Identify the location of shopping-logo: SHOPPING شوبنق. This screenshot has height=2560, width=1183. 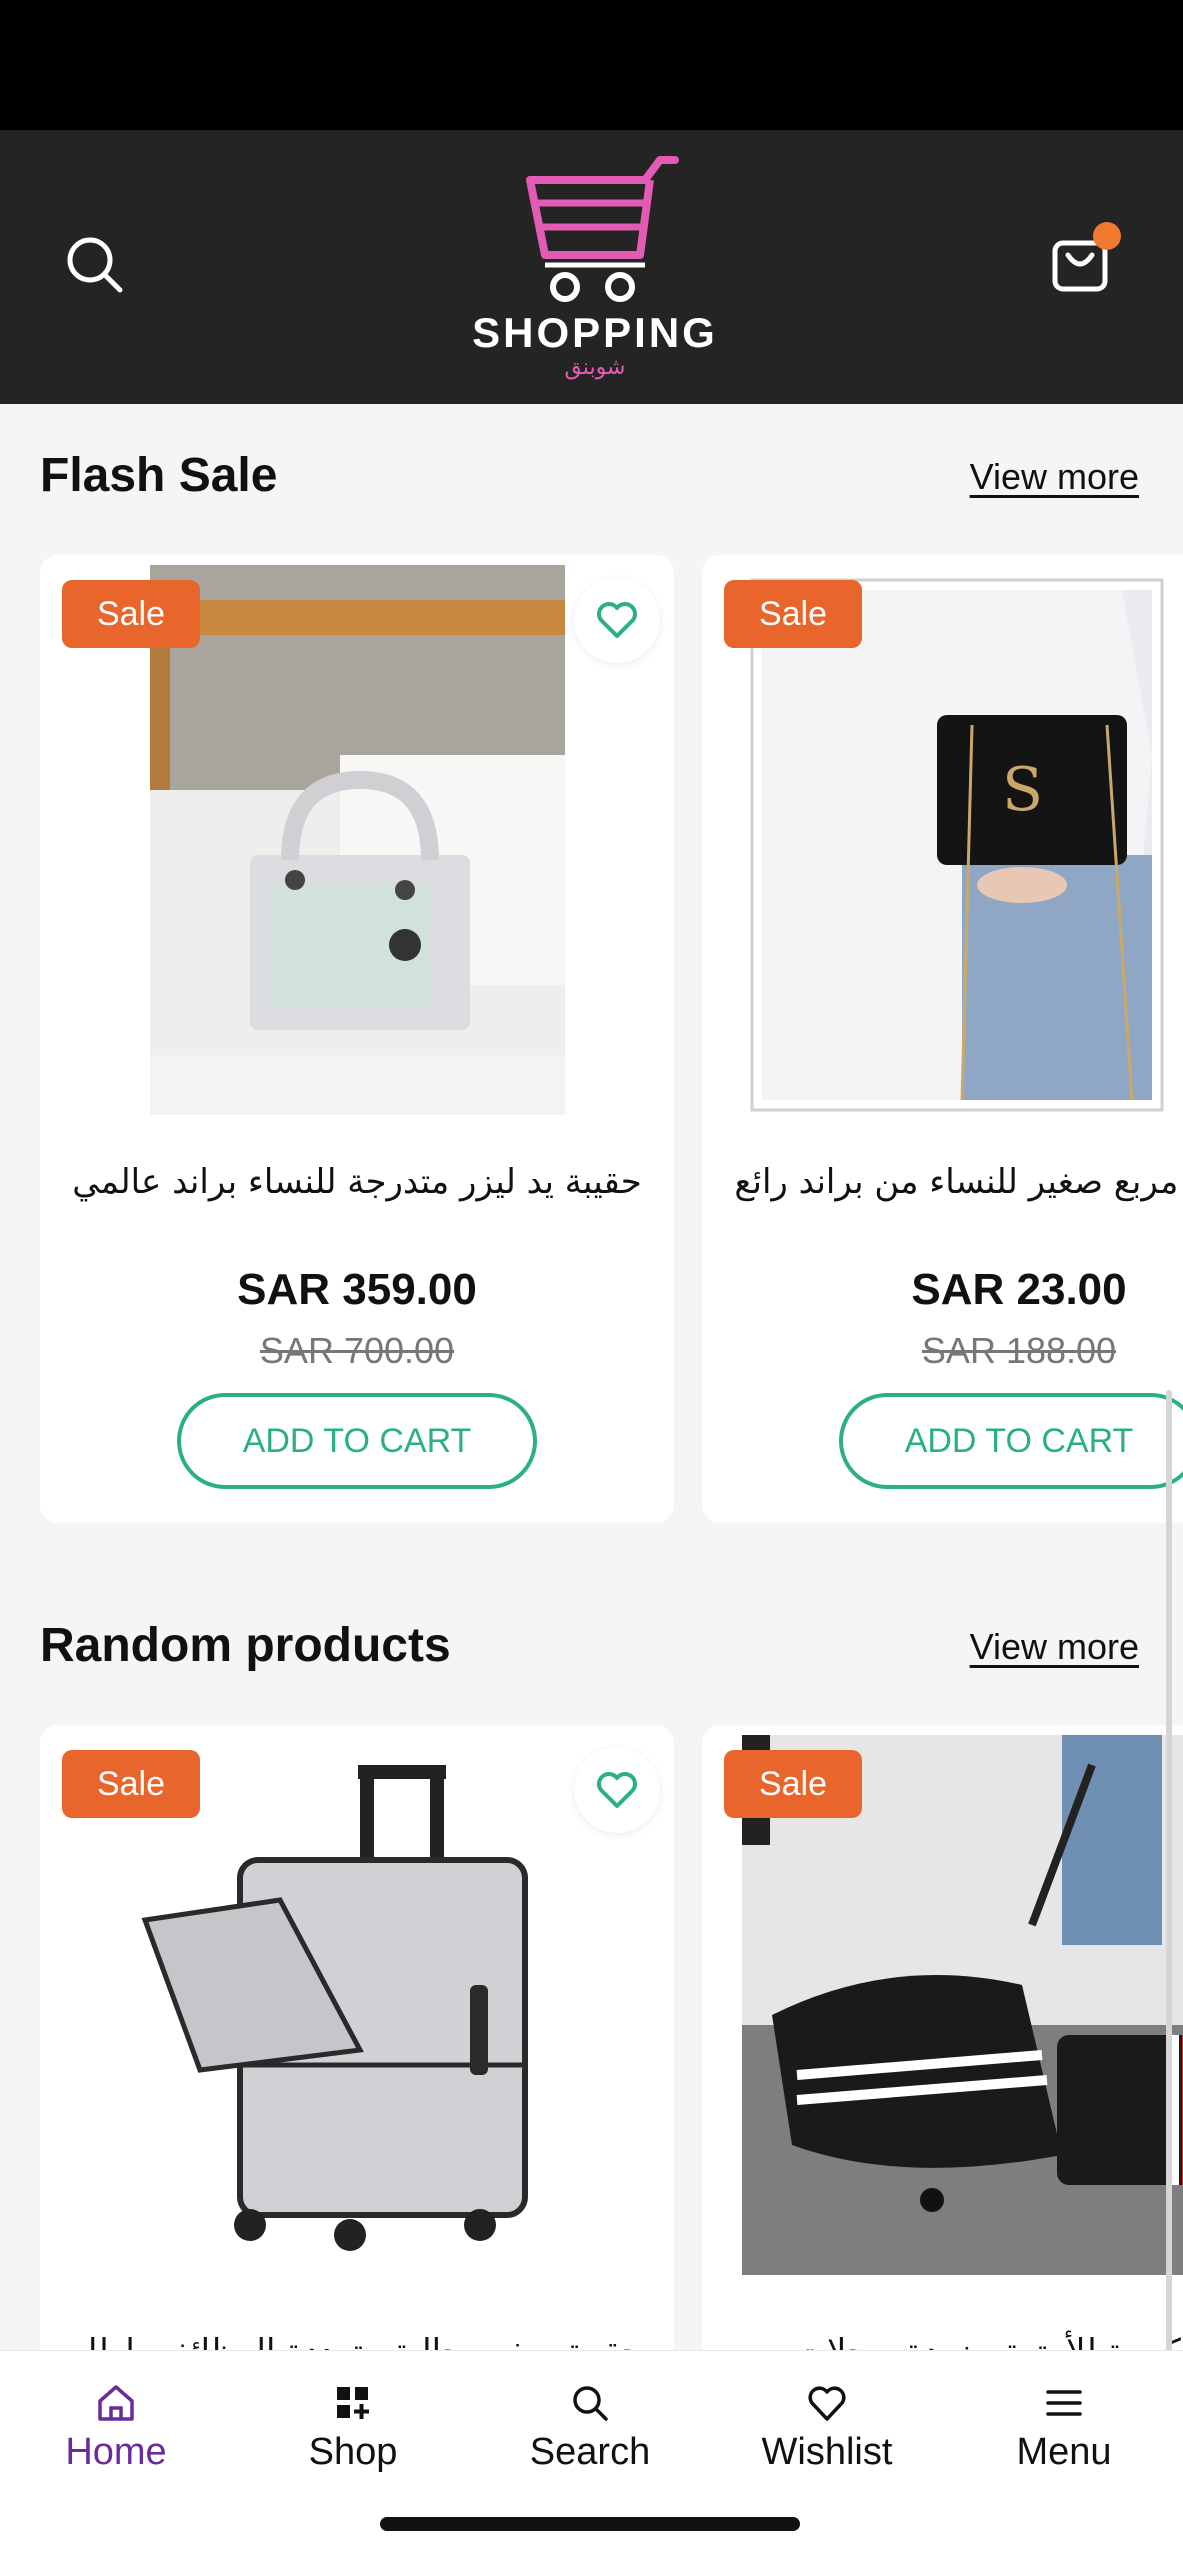
(595, 270).